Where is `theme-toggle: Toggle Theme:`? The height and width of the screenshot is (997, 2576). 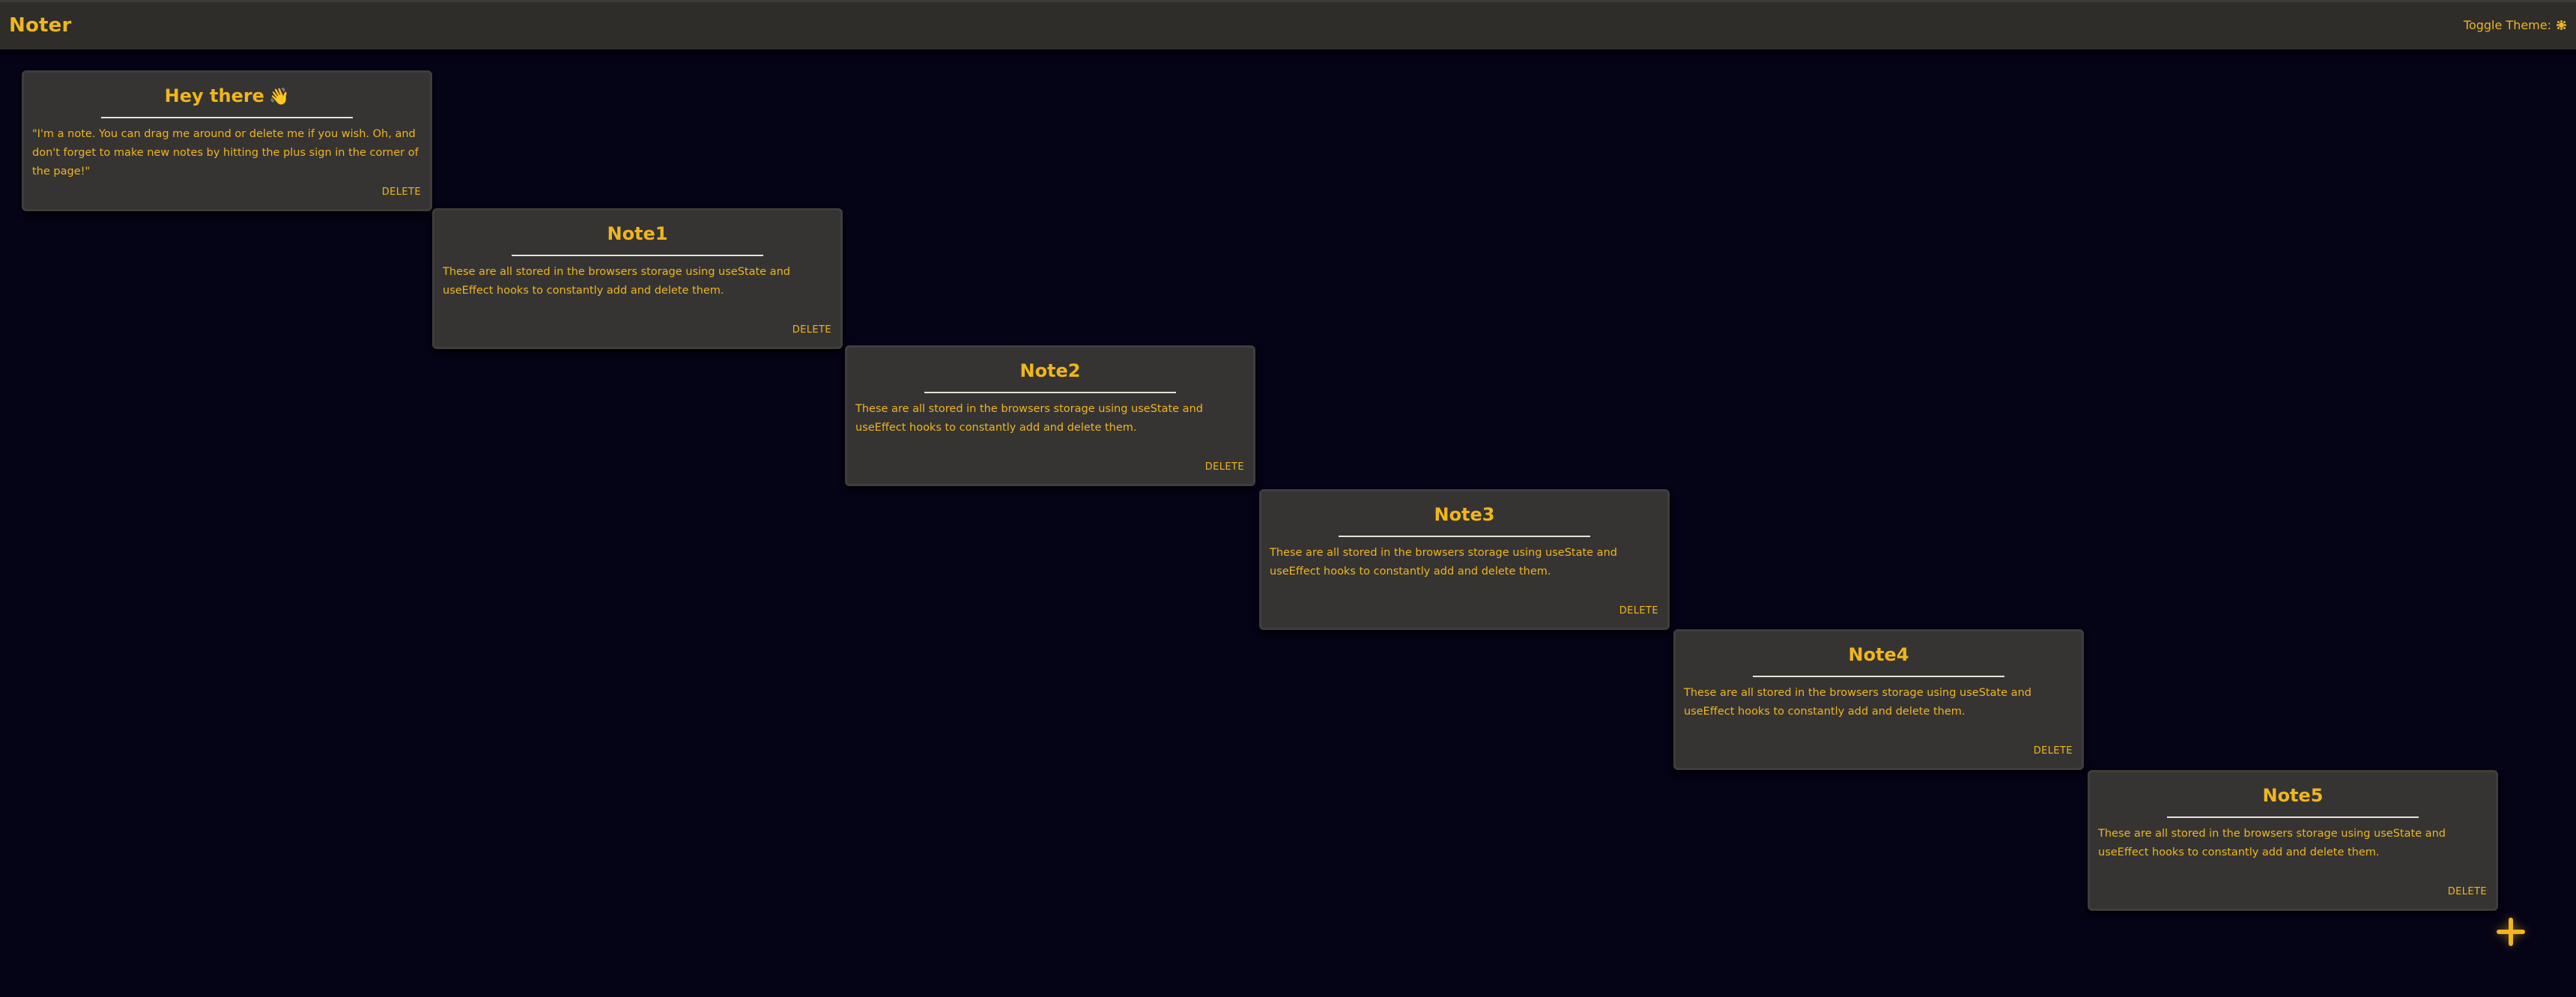
theme-toggle: Toggle Theme: is located at coordinates (2515, 25).